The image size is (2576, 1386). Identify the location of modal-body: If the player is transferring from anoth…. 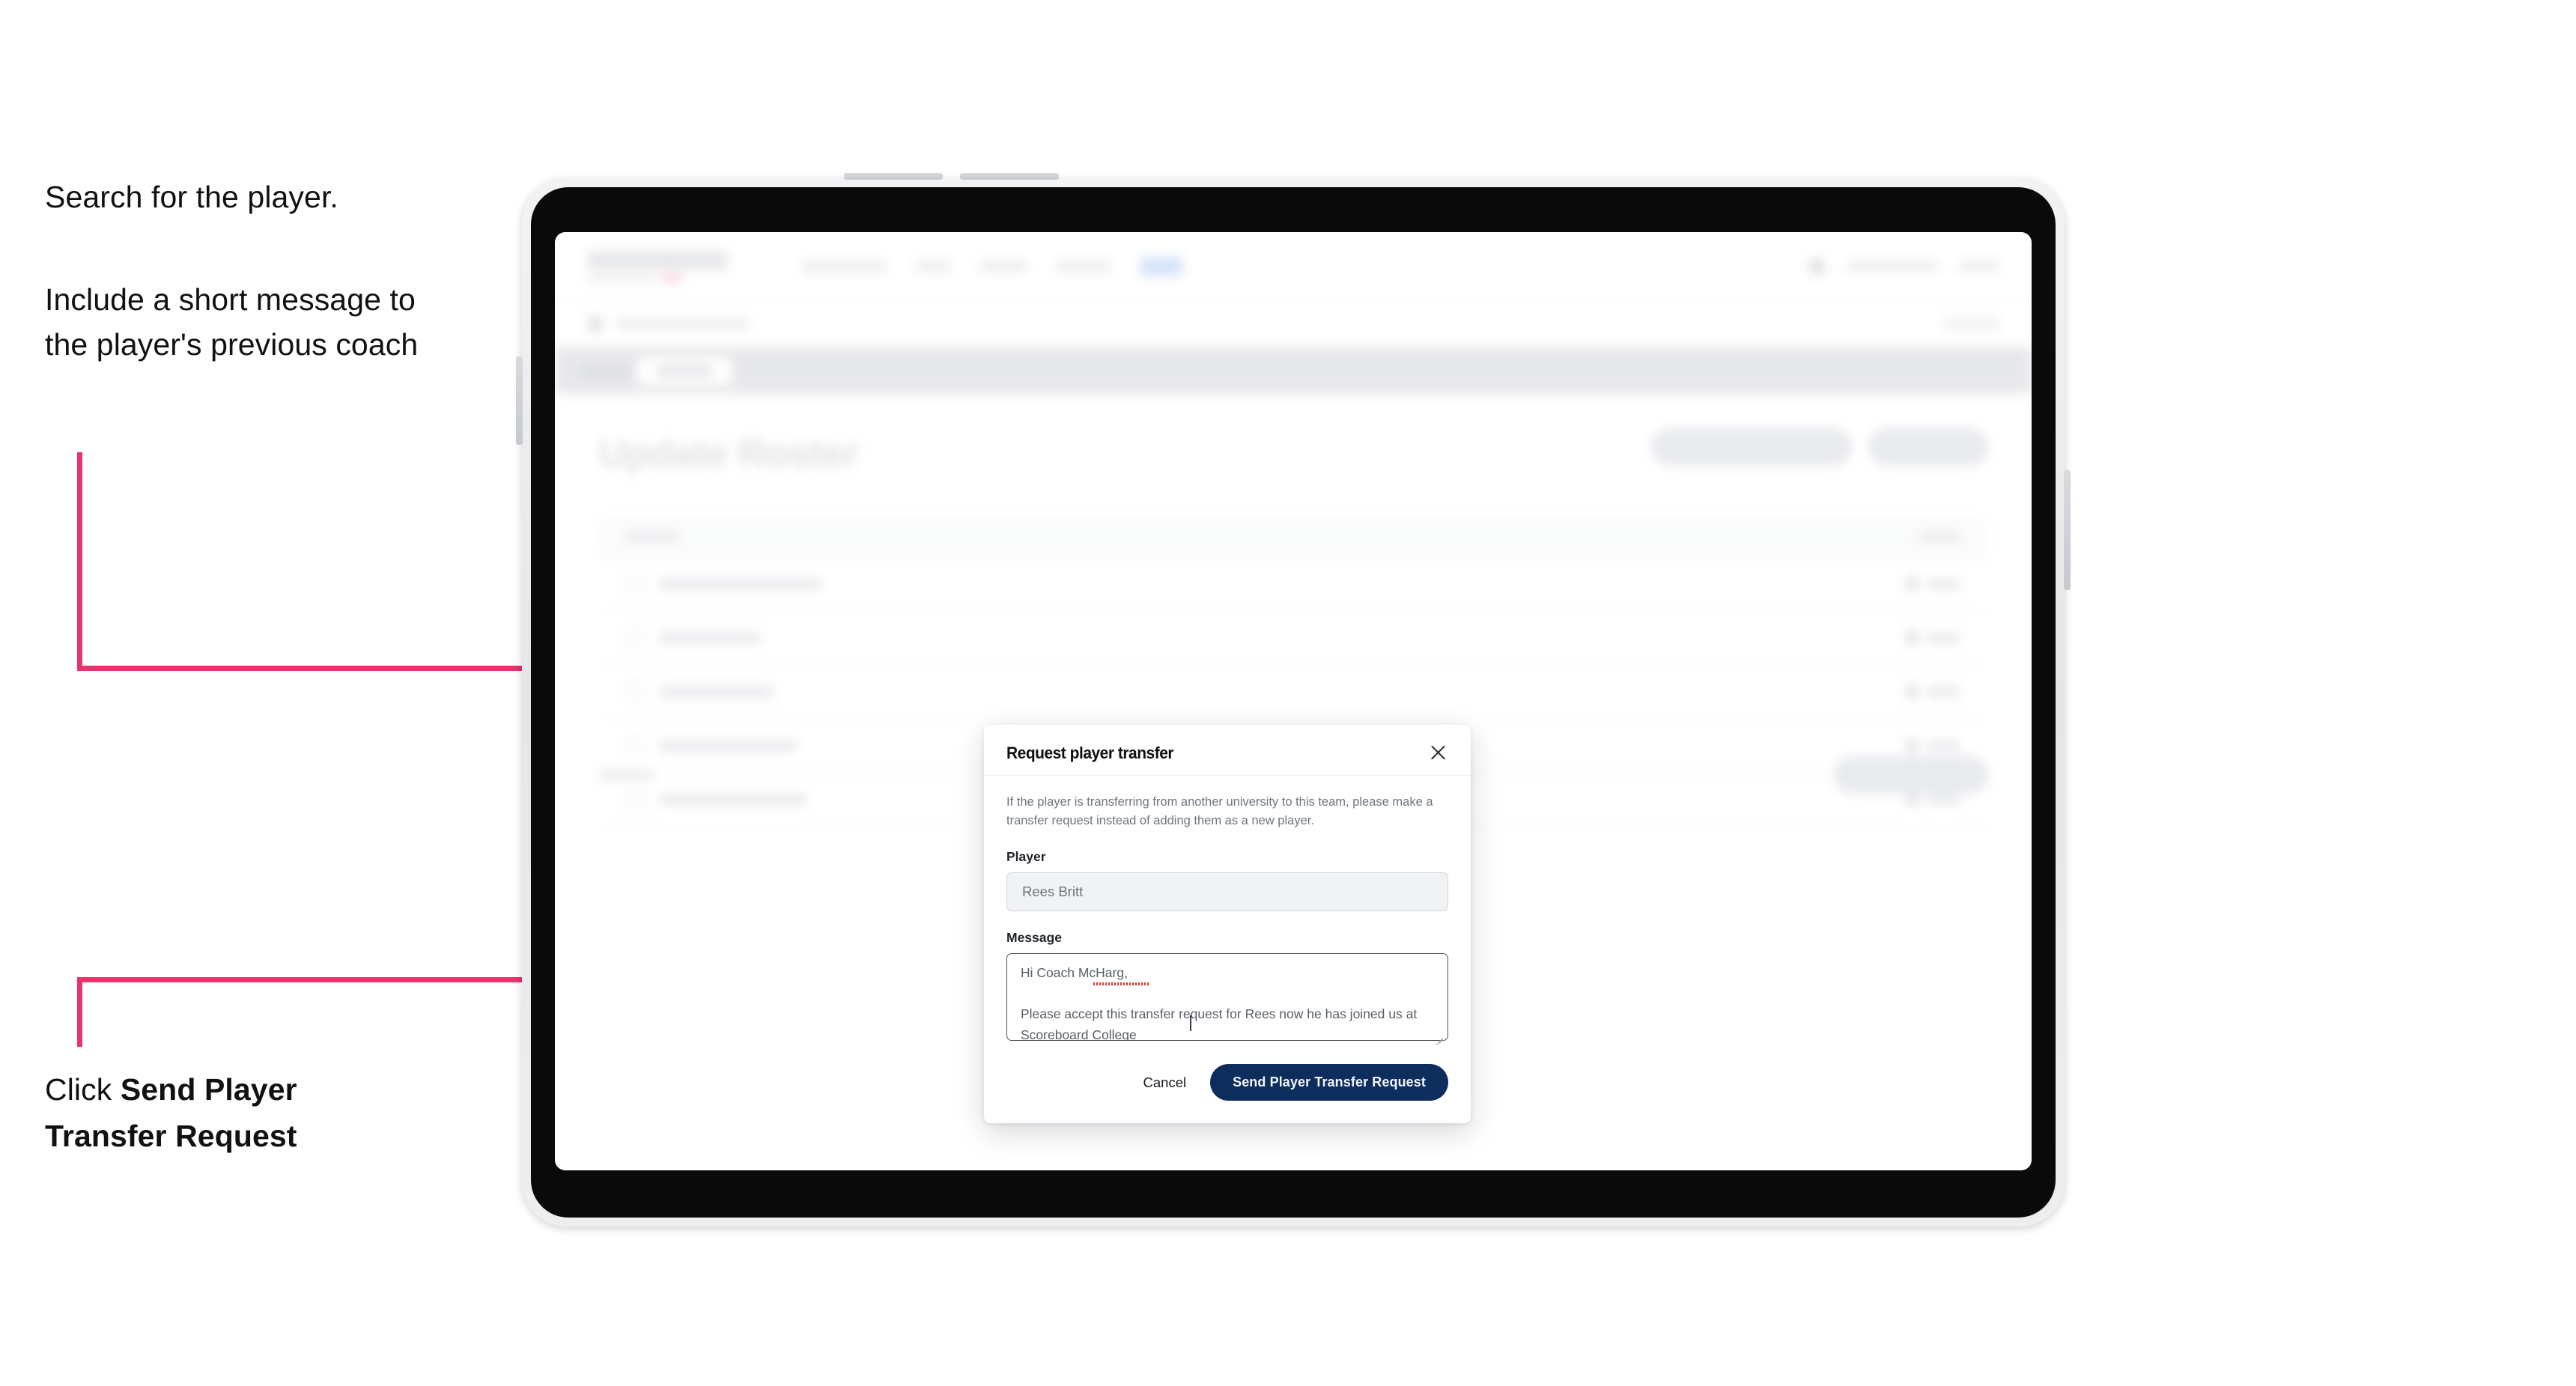
(1227, 911).